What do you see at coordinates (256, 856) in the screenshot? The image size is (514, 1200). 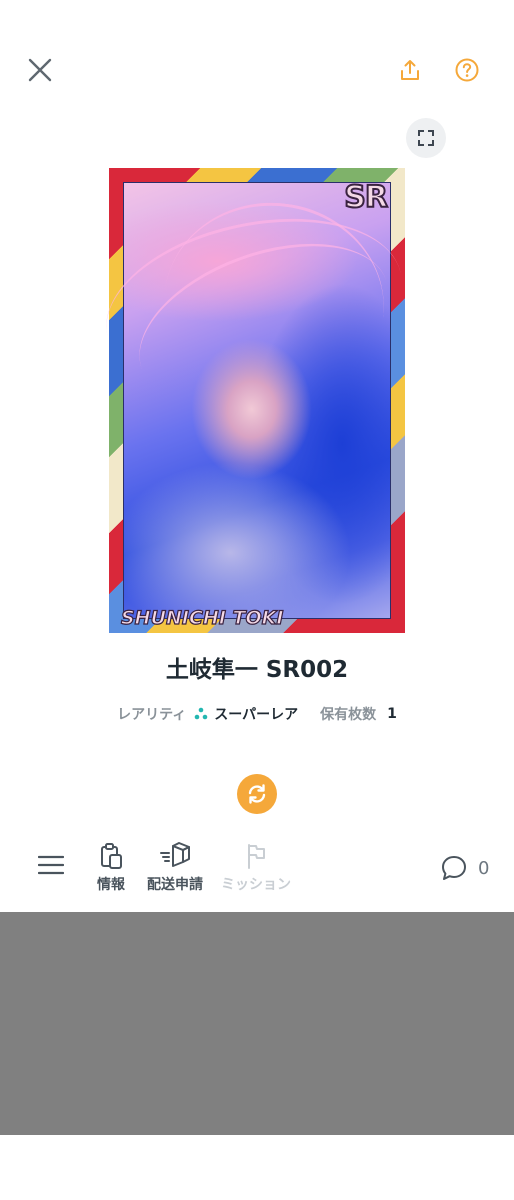 I see `flag-icon` at bounding box center [256, 856].